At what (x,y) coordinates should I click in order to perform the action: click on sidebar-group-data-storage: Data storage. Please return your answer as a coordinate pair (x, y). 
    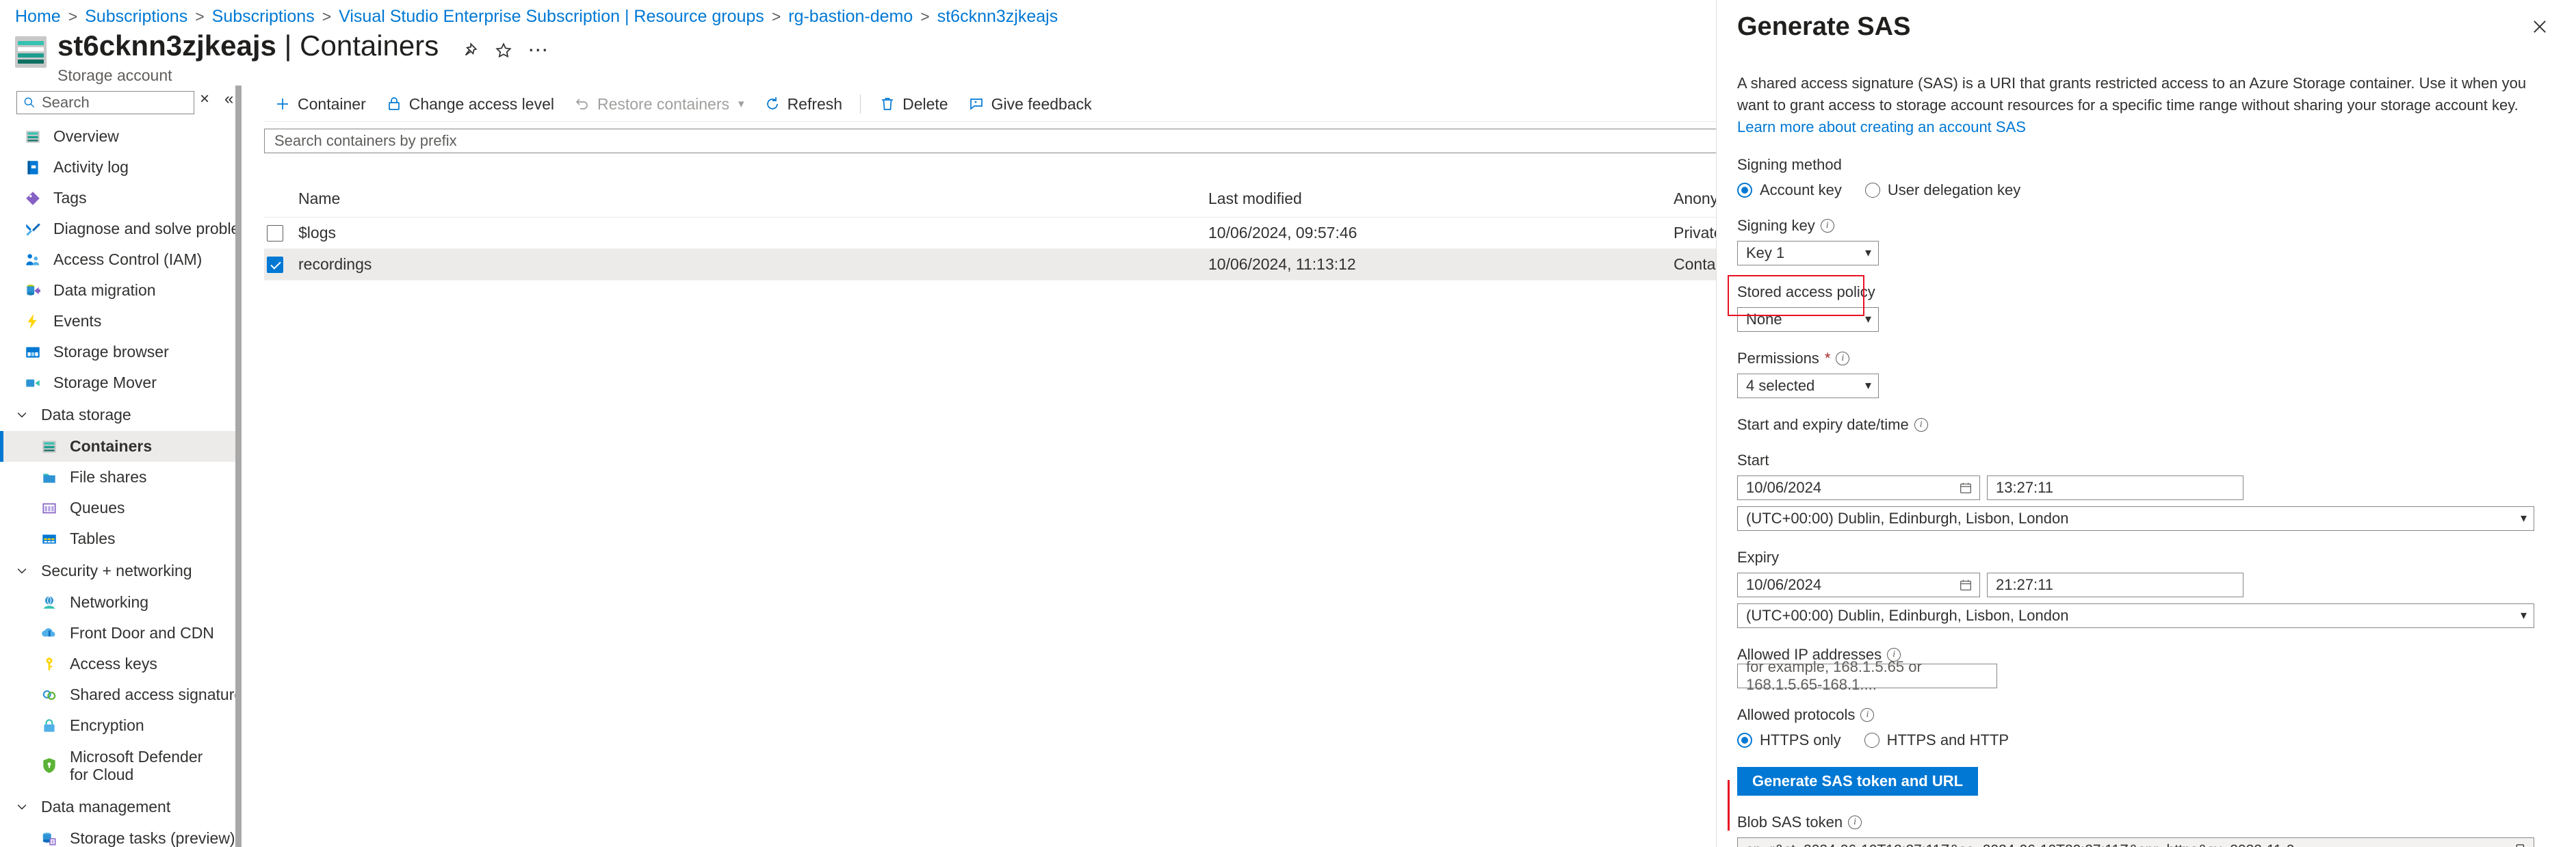
    Looking at the image, I should click on (121, 414).